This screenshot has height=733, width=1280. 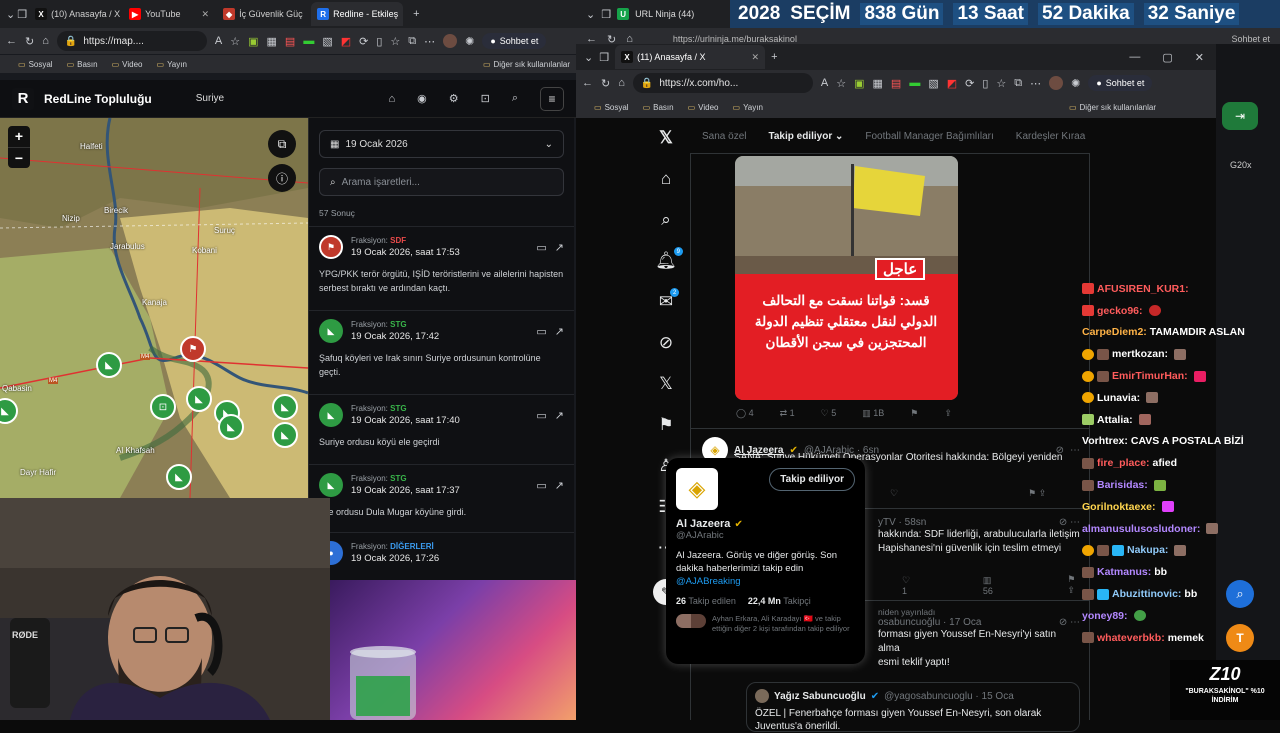 I want to click on zoom-out-button: −, so click(x=19, y=158).